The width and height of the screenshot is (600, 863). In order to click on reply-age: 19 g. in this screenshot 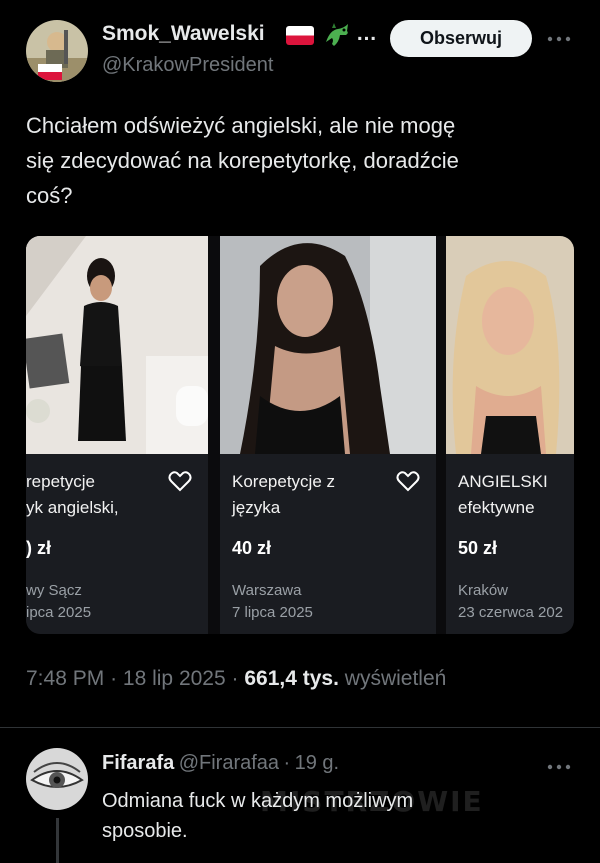, I will do `click(317, 763)`.